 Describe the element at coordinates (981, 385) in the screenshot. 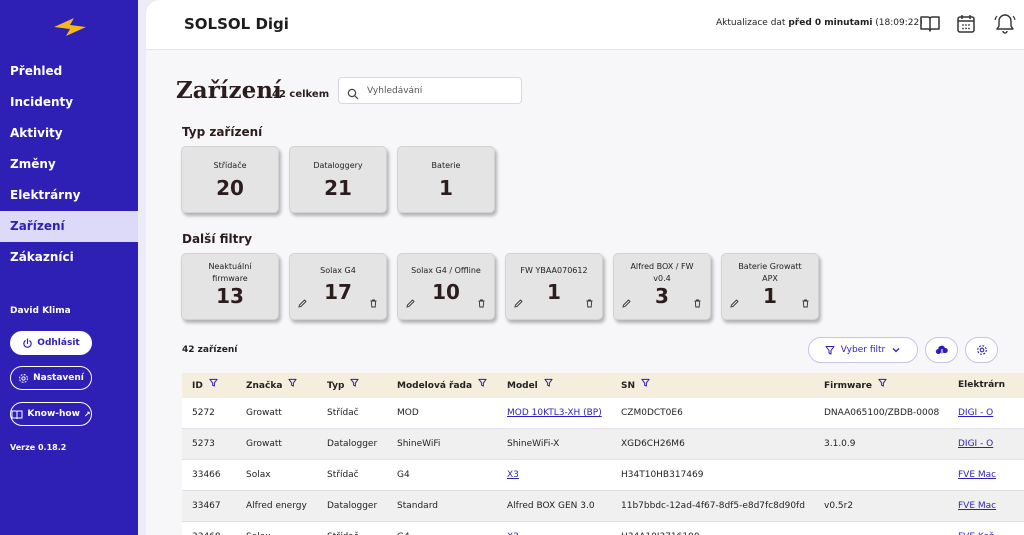

I see `column-header: Elektrárn` at that location.